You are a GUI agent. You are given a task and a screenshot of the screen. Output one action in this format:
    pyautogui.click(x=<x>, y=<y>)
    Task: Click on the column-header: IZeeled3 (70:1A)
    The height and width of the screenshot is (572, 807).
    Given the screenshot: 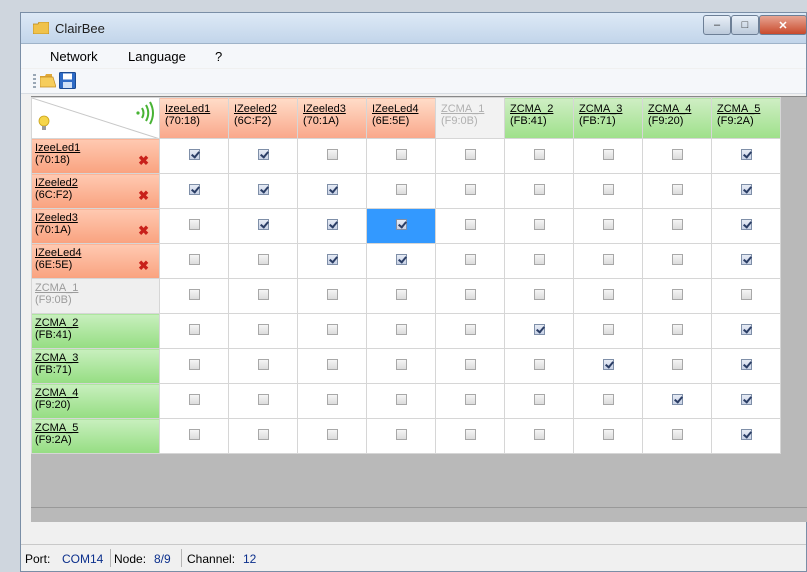 What is the action you would take?
    pyautogui.click(x=332, y=118)
    